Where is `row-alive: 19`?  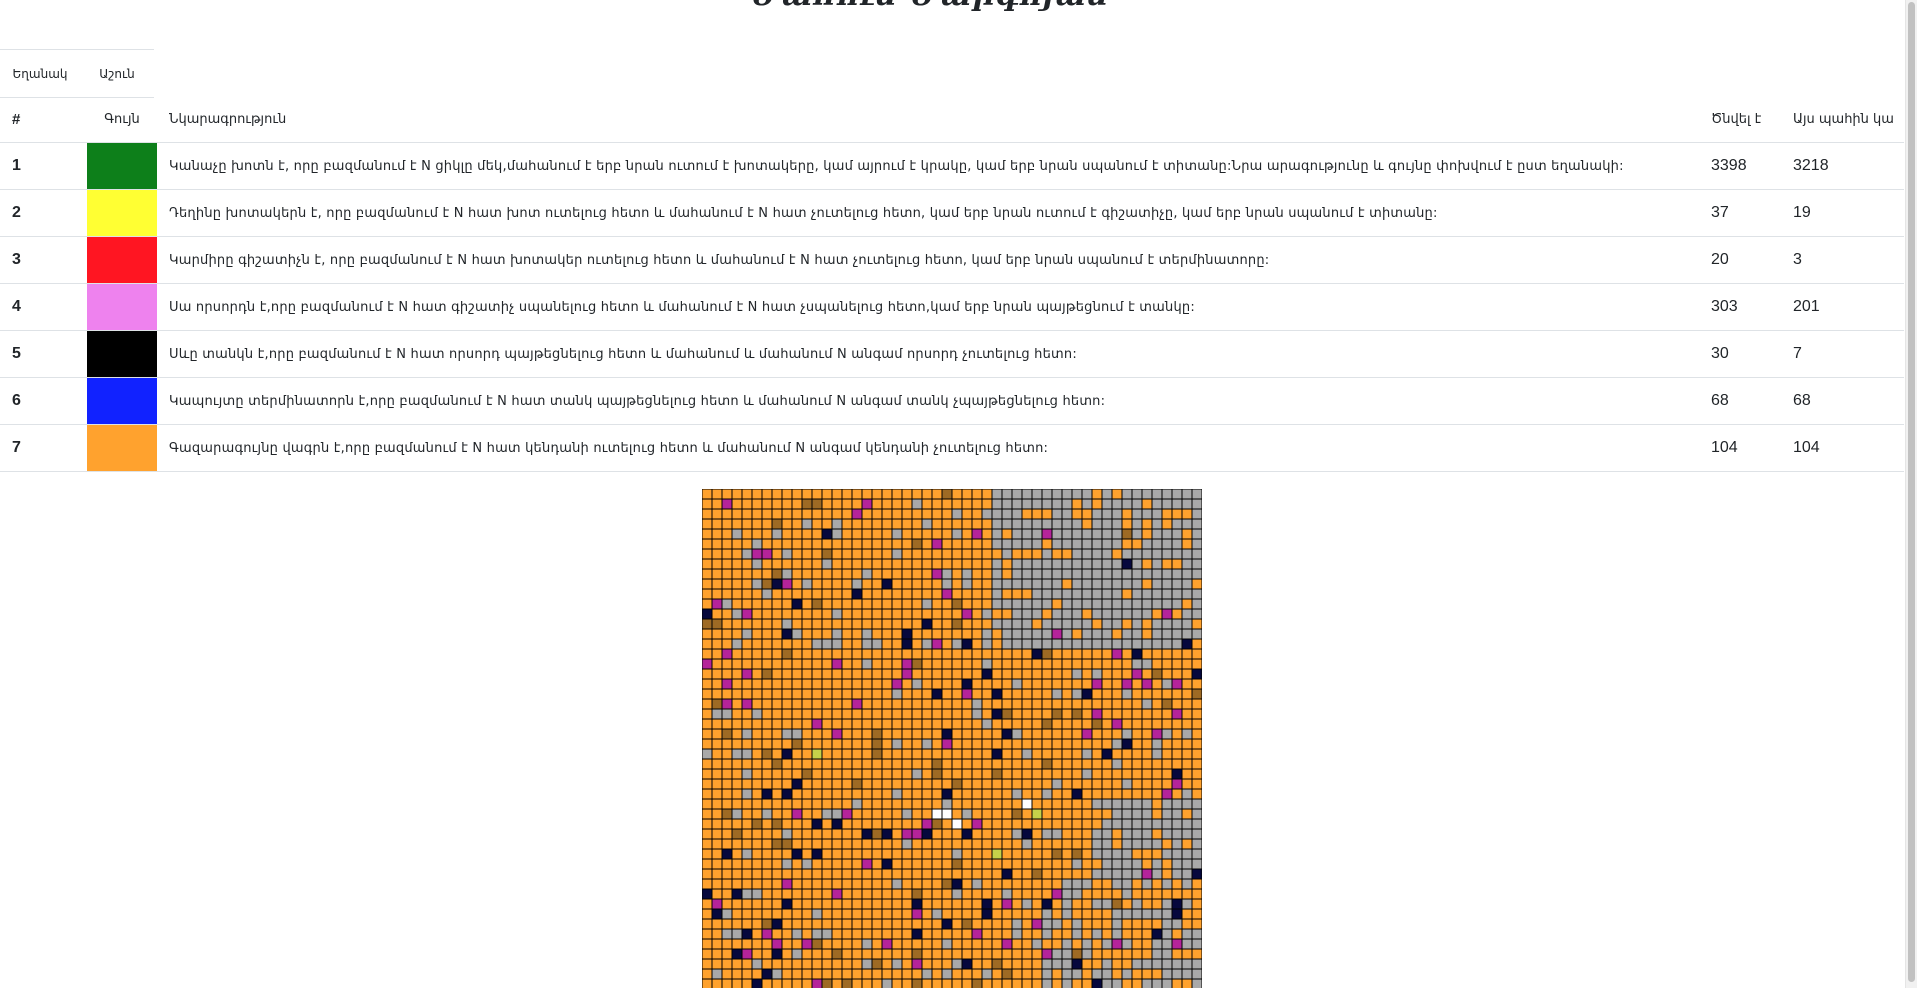 row-alive: 19 is located at coordinates (1842, 213).